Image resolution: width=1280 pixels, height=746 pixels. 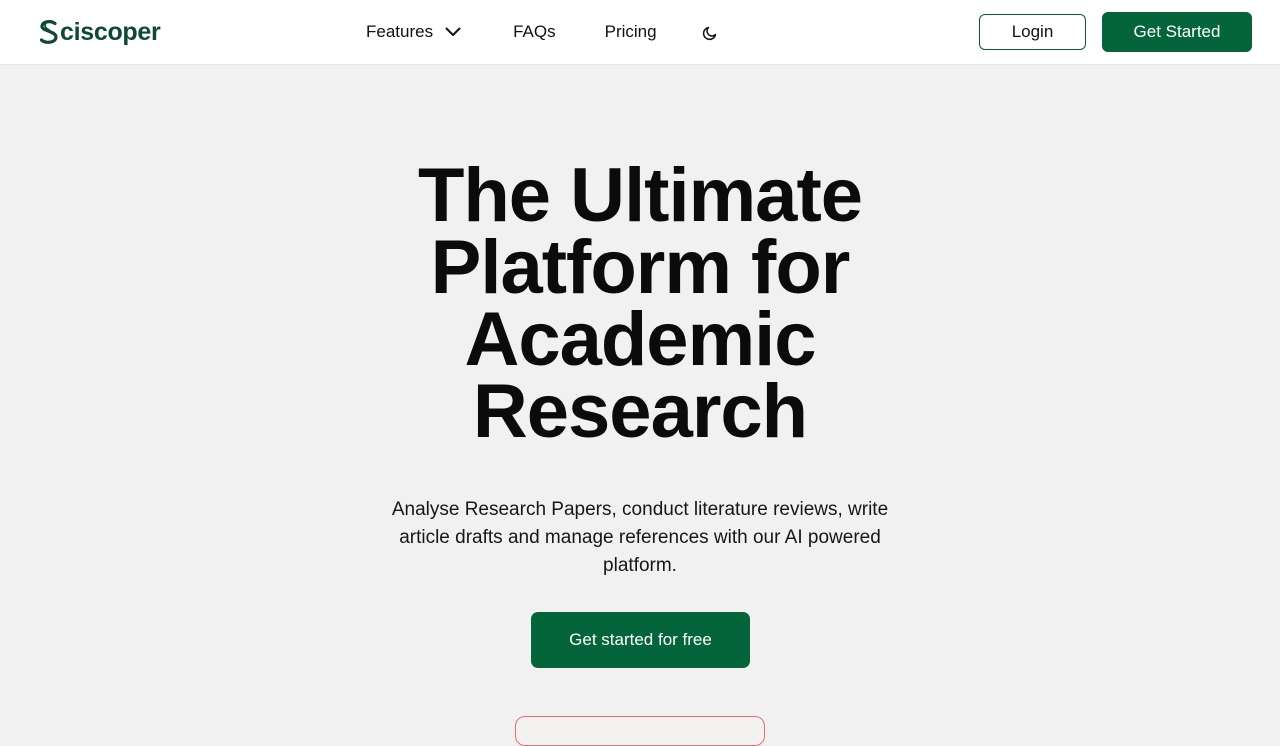 I want to click on nav-pricing: Pricing, so click(x=631, y=32).